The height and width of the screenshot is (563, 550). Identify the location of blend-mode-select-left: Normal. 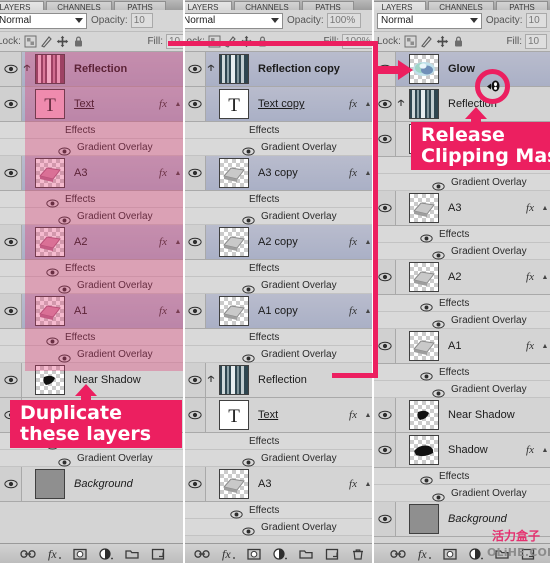
(43, 20).